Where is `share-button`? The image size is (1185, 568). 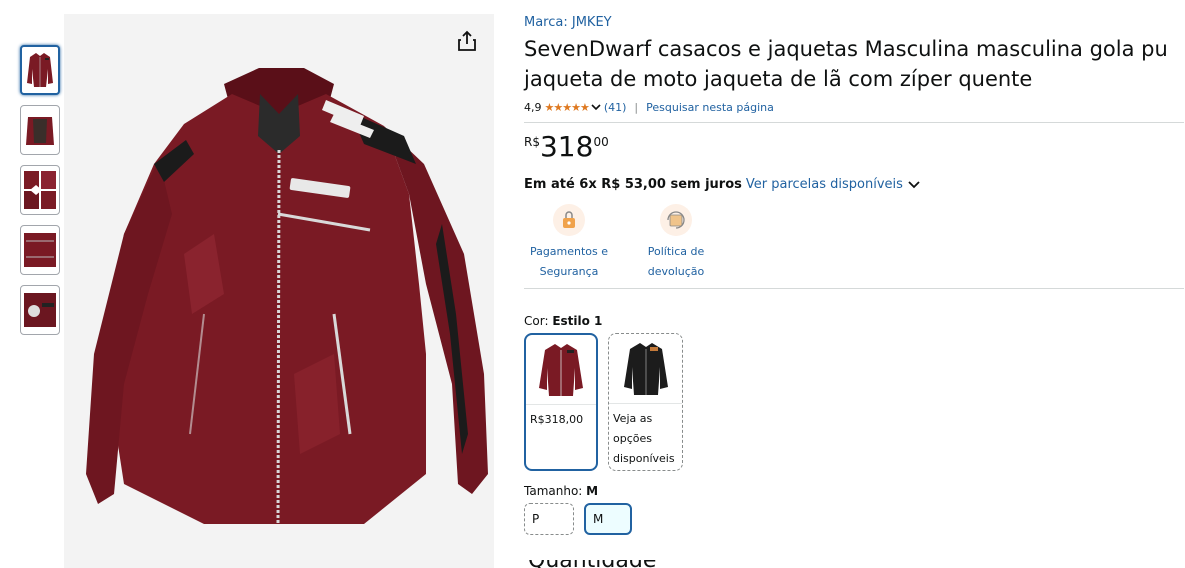 share-button is located at coordinates (467, 41).